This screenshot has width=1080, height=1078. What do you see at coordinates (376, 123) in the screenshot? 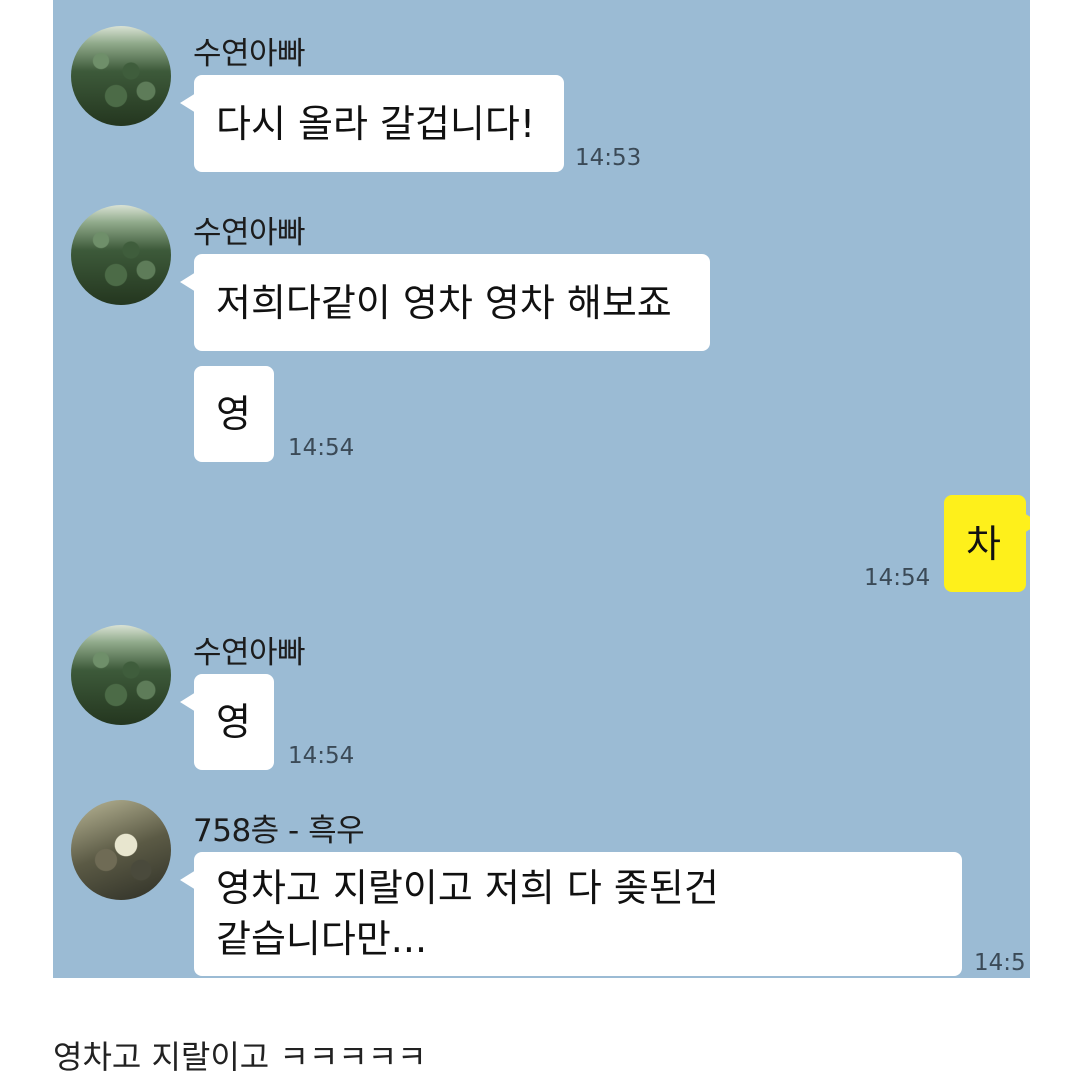
I see `message-text: 다시 올라 갈겁니다!` at bounding box center [376, 123].